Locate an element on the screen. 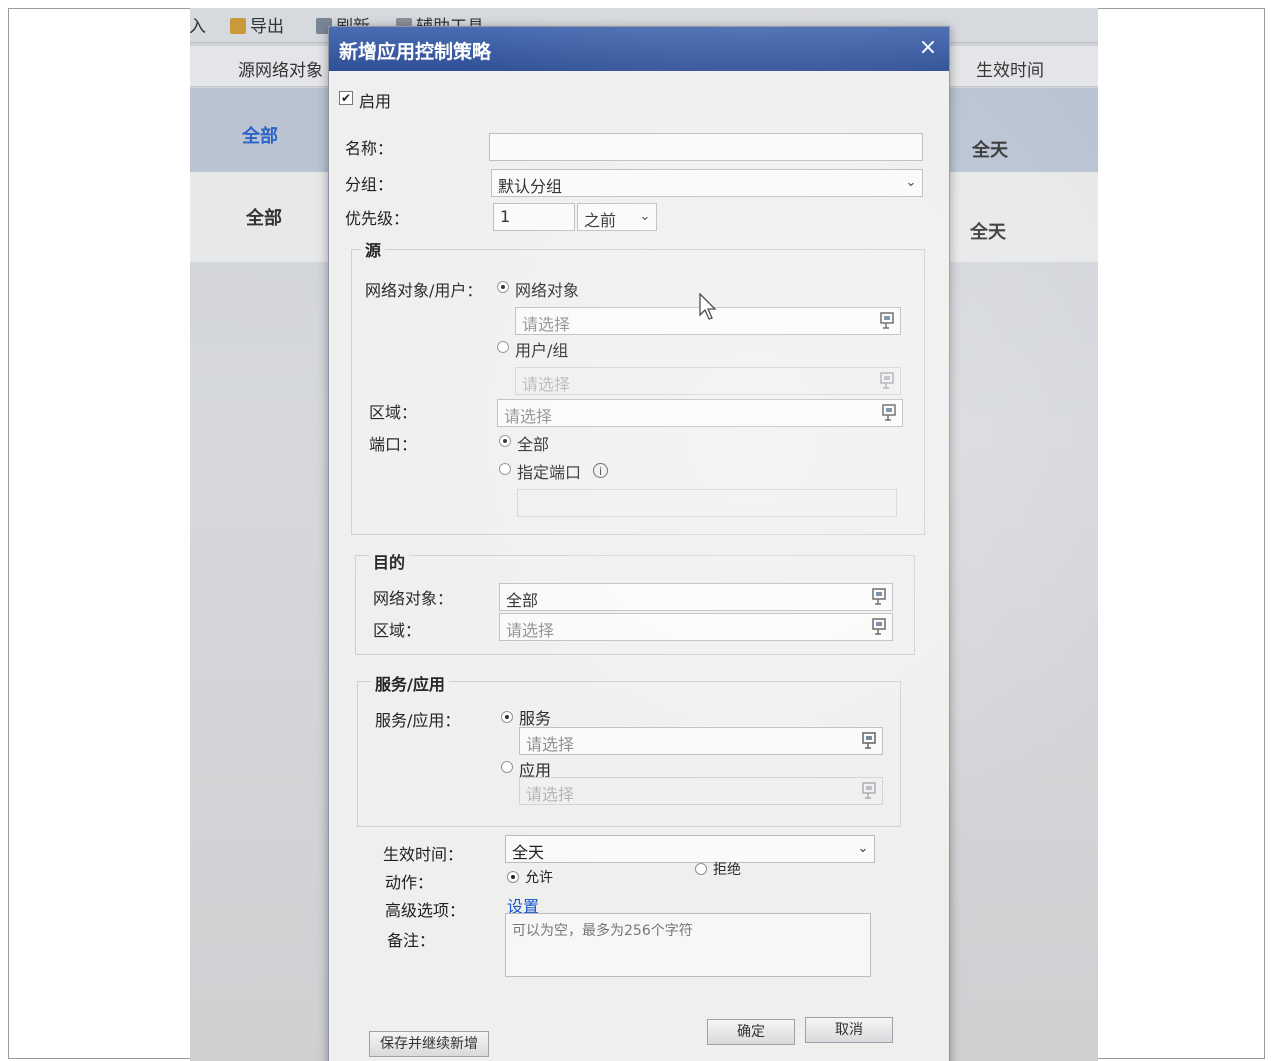 Image resolution: width=1271 pixels, height=1061 pixels. remark-label: 备注： is located at coordinates (411, 940).